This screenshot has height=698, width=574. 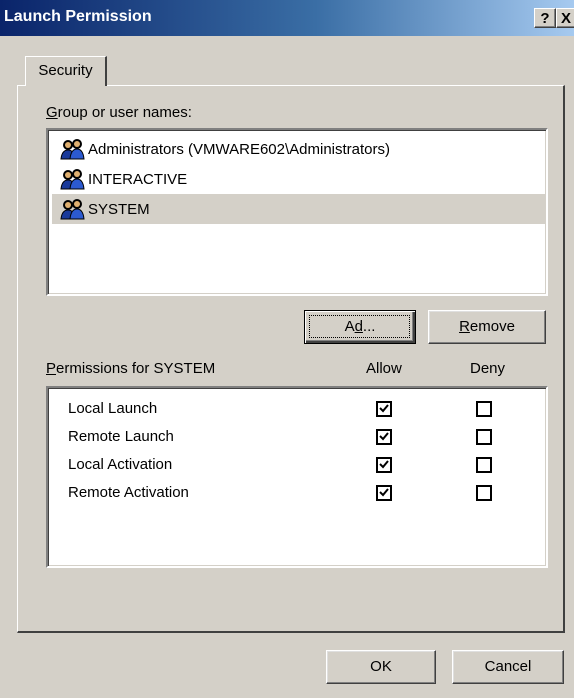 What do you see at coordinates (287, 18) in the screenshot?
I see `title-bar: Launch Permission ? X` at bounding box center [287, 18].